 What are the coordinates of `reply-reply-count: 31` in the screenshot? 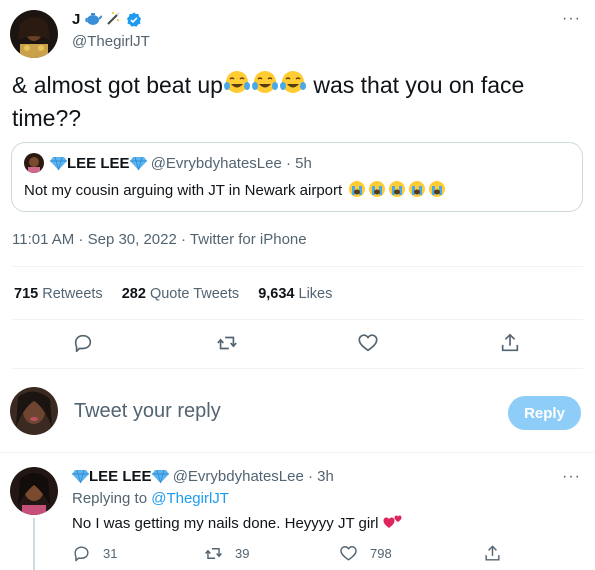 It's located at (110, 553).